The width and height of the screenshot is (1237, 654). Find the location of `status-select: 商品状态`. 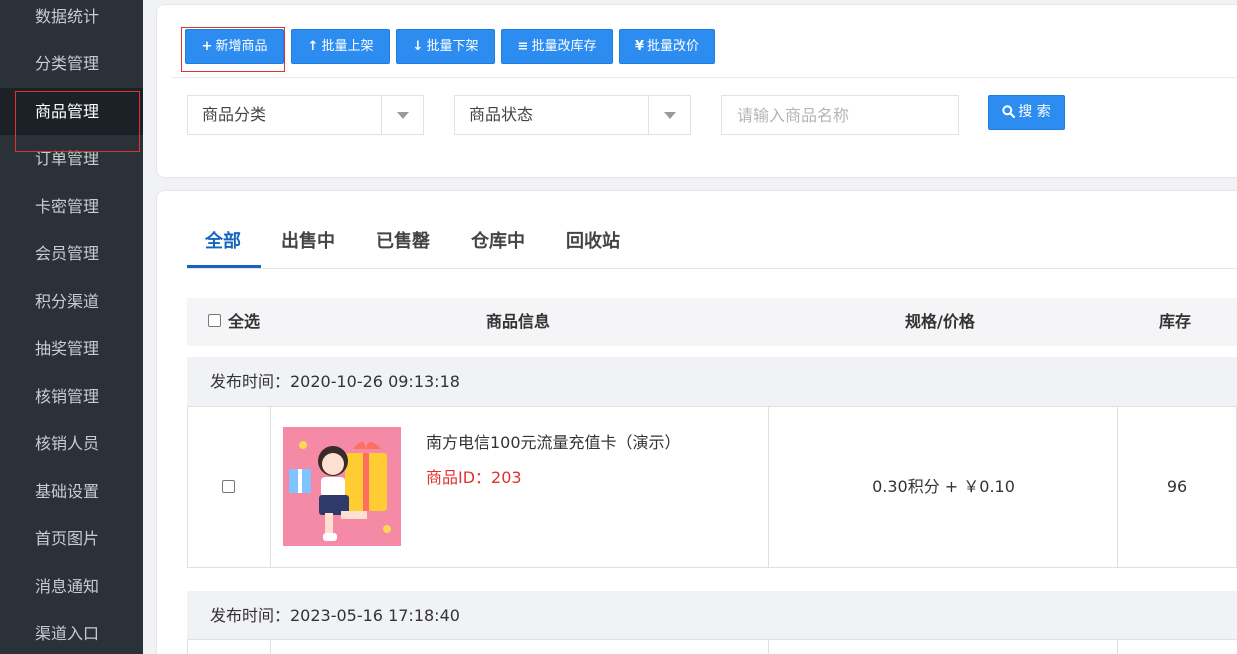

status-select: 商品状态 is located at coordinates (572, 115).